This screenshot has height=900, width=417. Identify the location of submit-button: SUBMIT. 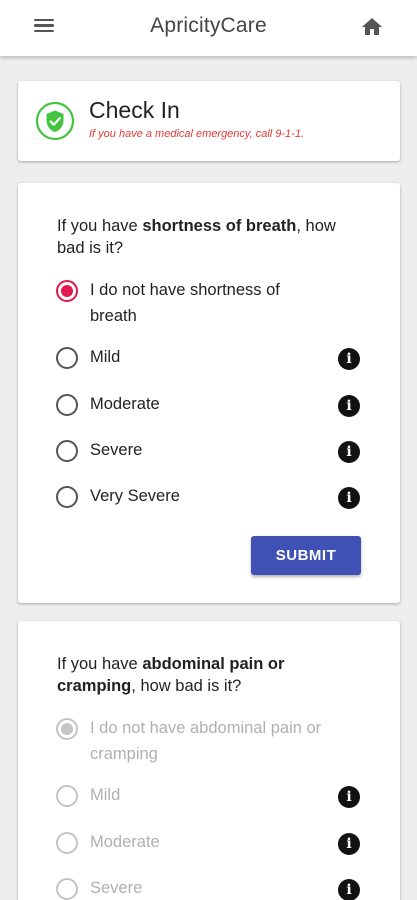
(306, 555).